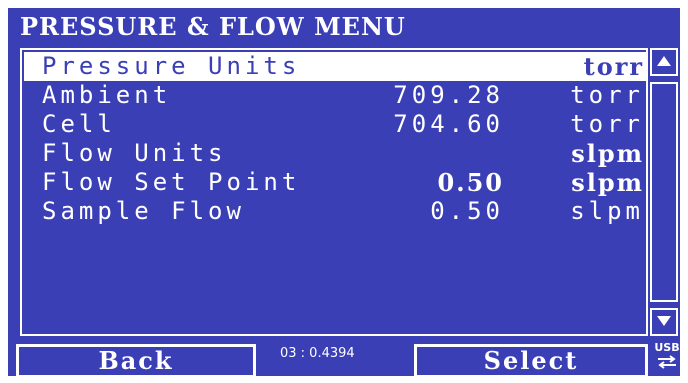 The image size is (688, 383). I want to click on triangle-down-icon, so click(664, 321).